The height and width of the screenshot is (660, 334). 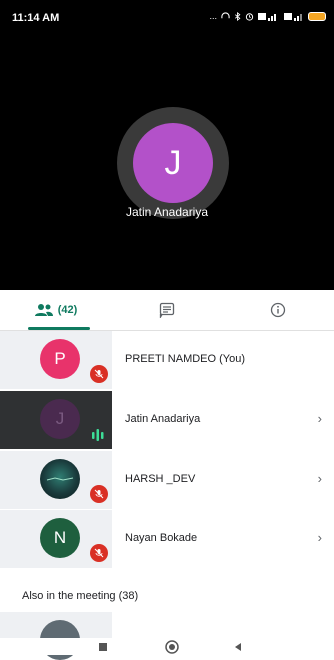 What do you see at coordinates (43, 310) in the screenshot?
I see `people-icon` at bounding box center [43, 310].